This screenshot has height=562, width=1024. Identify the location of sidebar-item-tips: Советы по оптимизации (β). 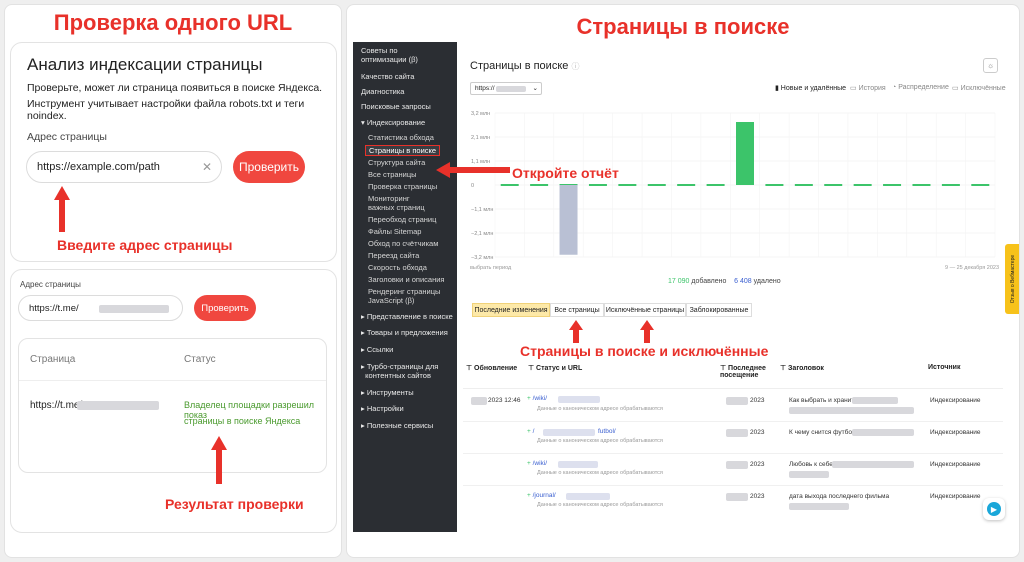
(389, 55).